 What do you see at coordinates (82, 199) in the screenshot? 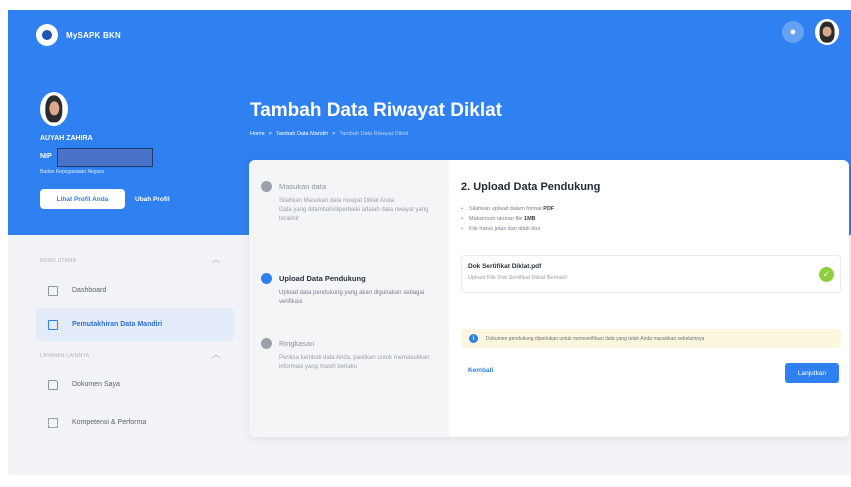
I see `view-profile-button: Lihat Profil Anda` at bounding box center [82, 199].